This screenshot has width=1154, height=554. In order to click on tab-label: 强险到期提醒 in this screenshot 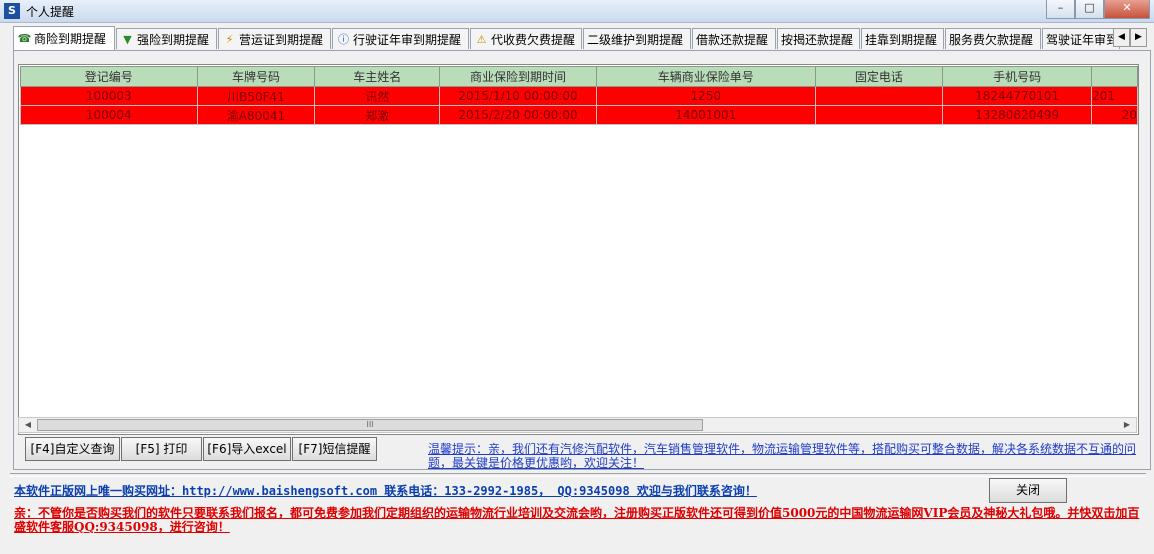, I will do `click(173, 39)`.